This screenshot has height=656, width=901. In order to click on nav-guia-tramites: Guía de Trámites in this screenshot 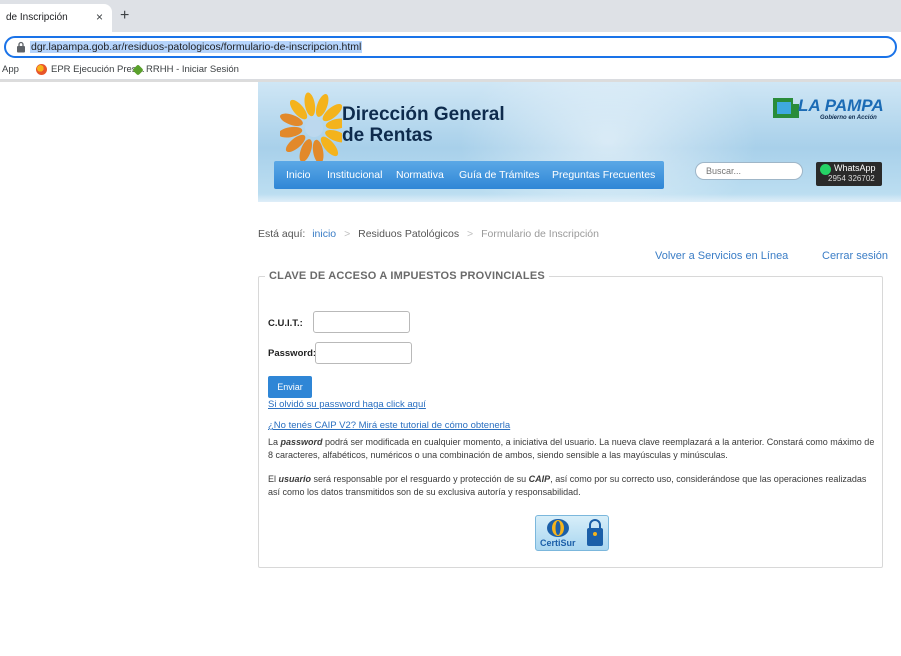, I will do `click(499, 175)`.